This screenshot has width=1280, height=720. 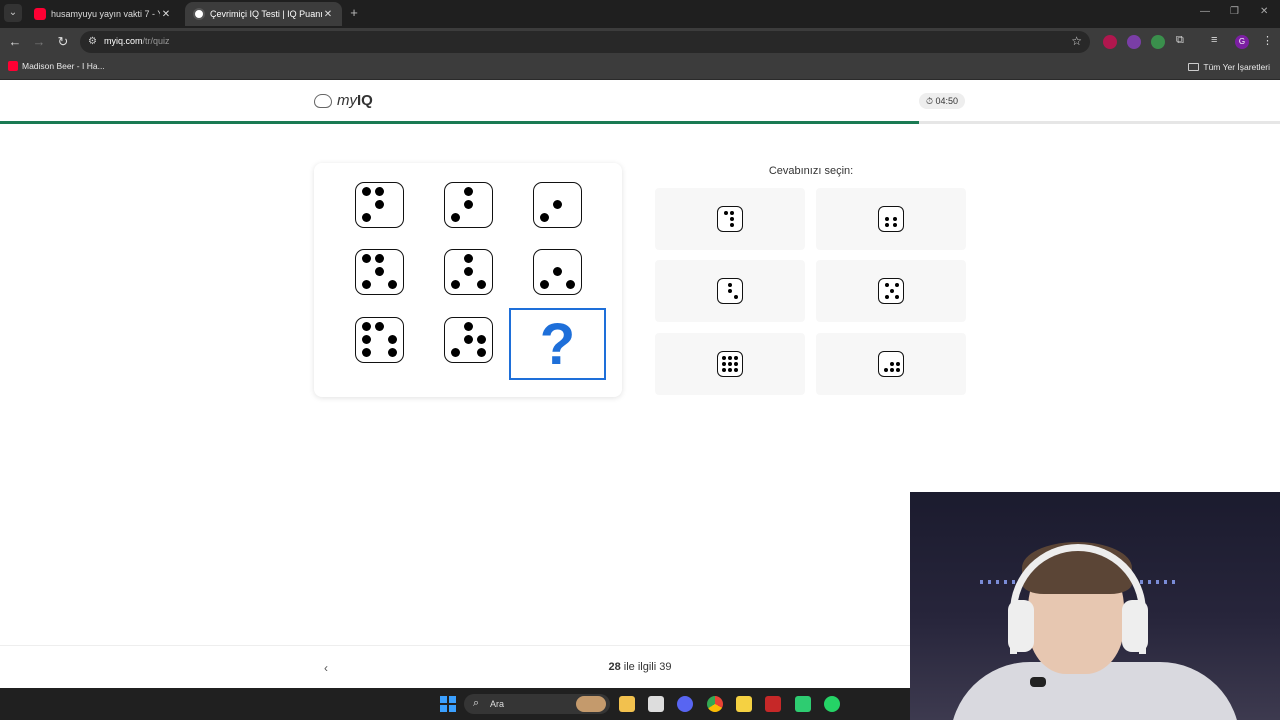 I want to click on tab-youtube: husamyuyu yayın vakti 7 - YouT ✕, so click(x=103, y=14).